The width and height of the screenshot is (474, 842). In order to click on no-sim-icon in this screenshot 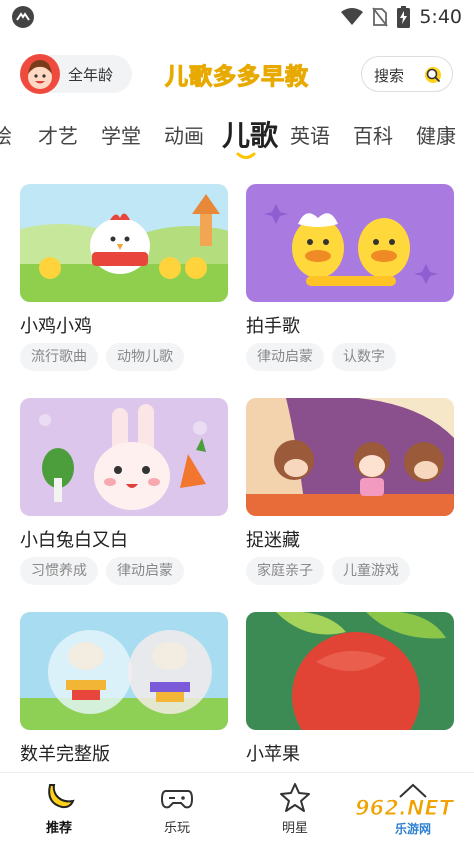, I will do `click(380, 17)`.